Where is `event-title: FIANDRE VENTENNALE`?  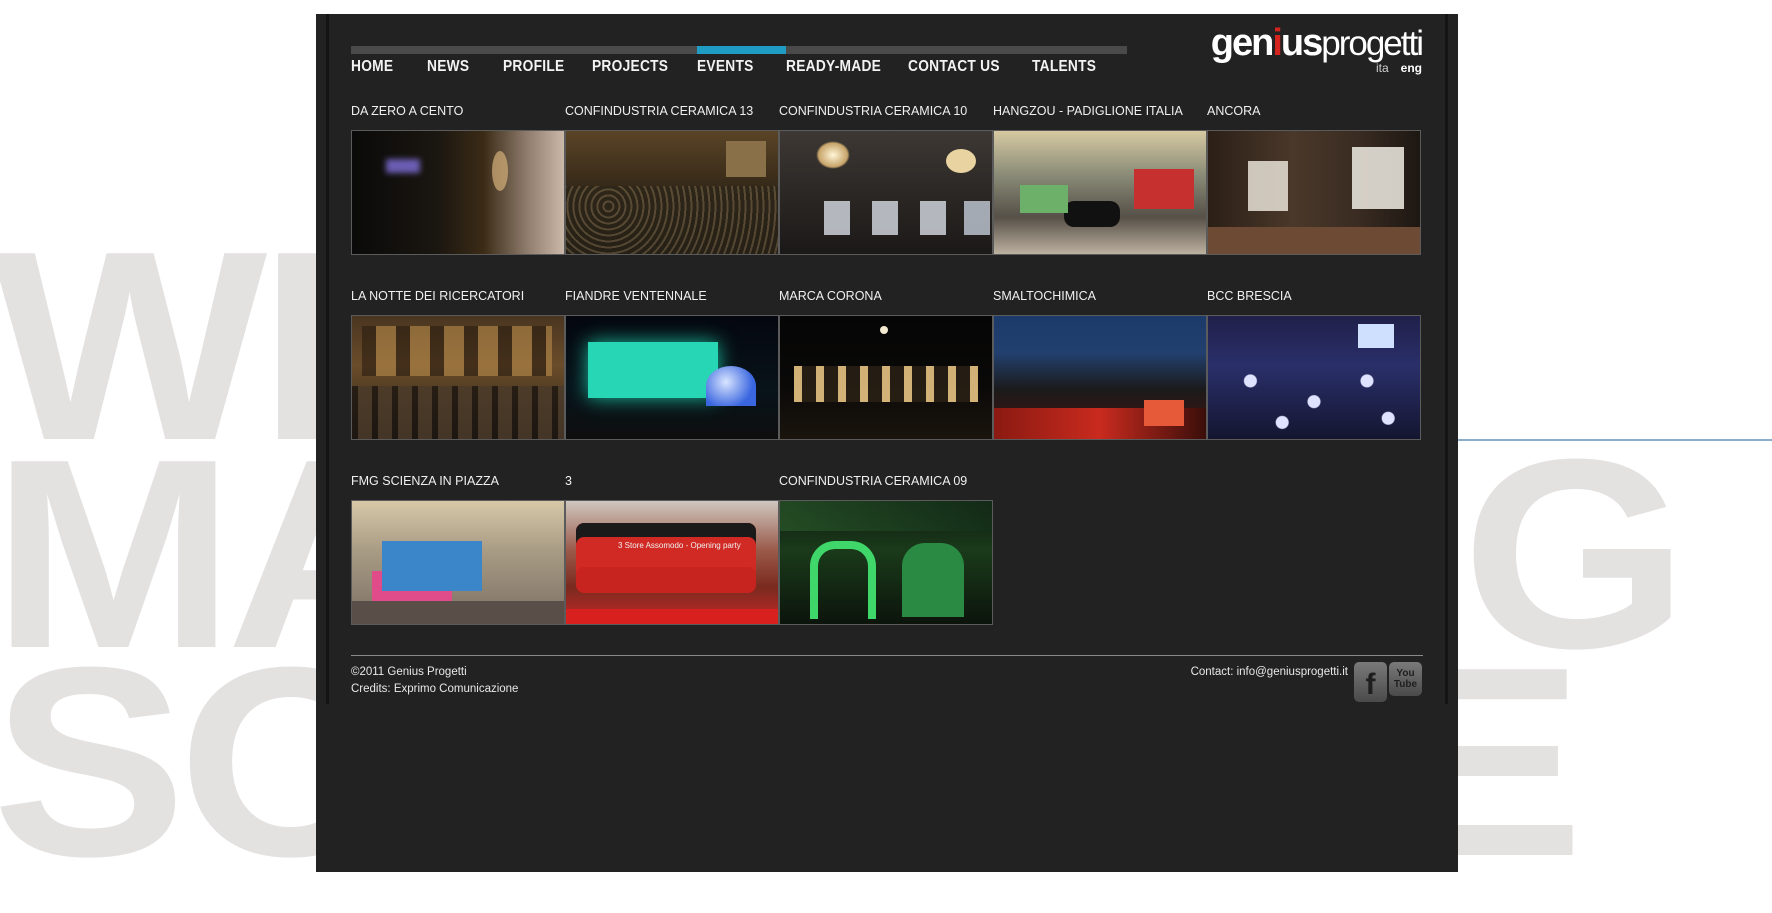 event-title: FIANDRE VENTENNALE is located at coordinates (672, 302).